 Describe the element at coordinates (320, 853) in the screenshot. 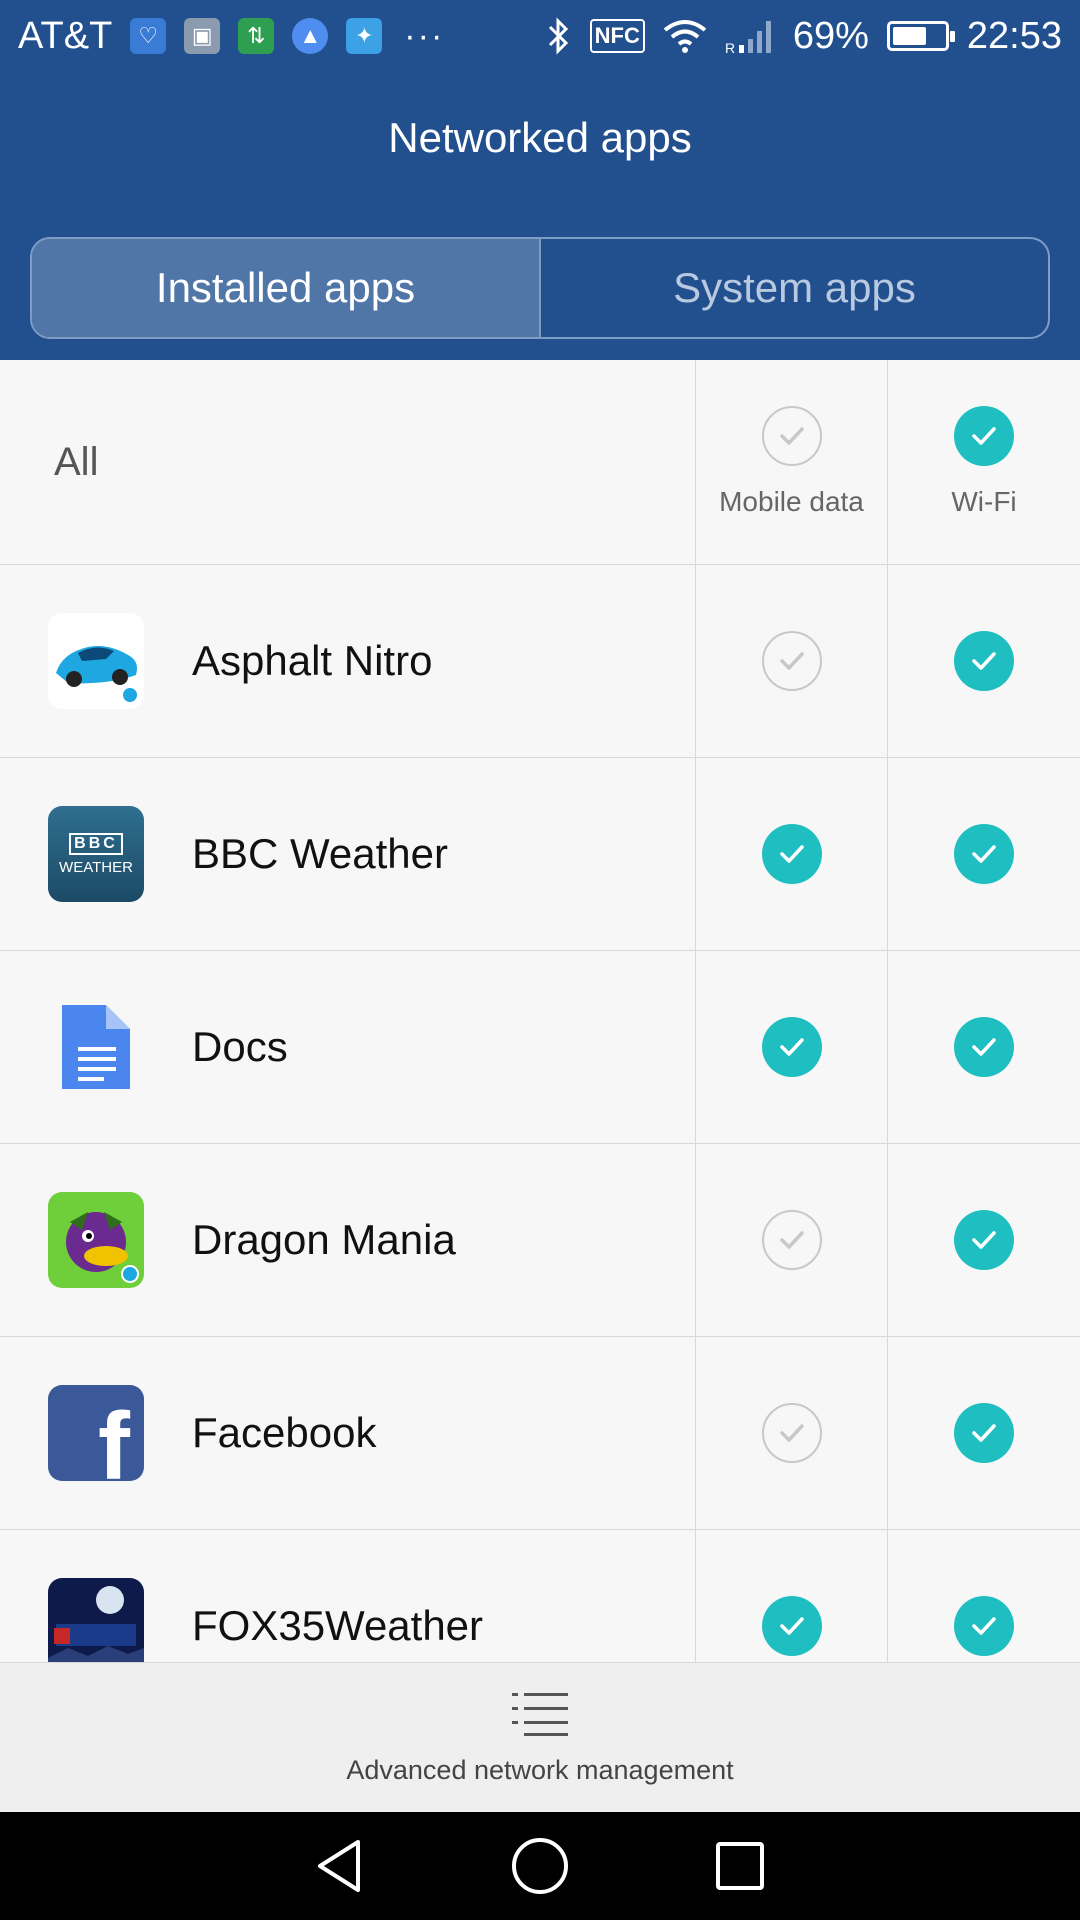

I see `app-name: BBC Weather` at that location.